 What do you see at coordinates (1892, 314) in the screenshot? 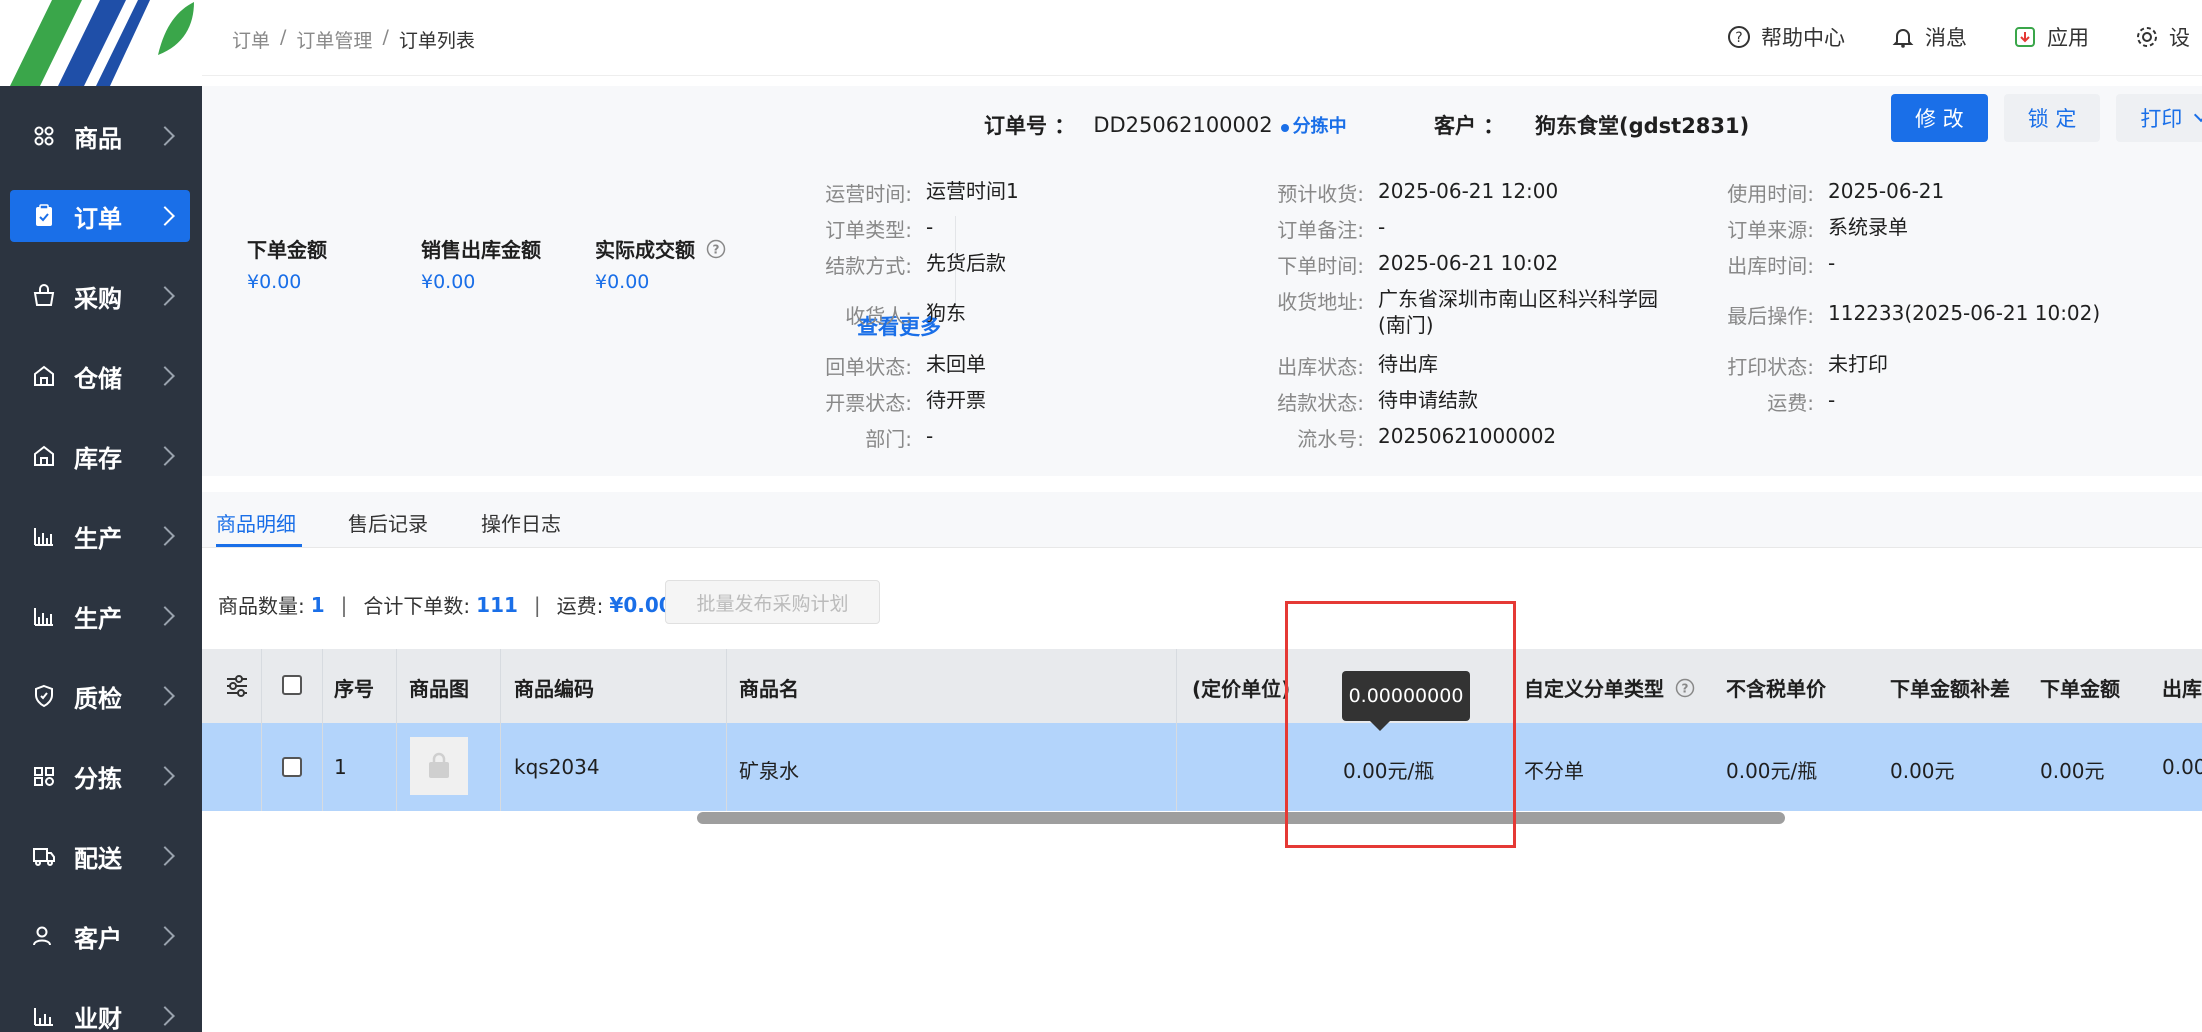
I see `info-field: 最后操作: 112233(2025-06-21 10:02)` at bounding box center [1892, 314].